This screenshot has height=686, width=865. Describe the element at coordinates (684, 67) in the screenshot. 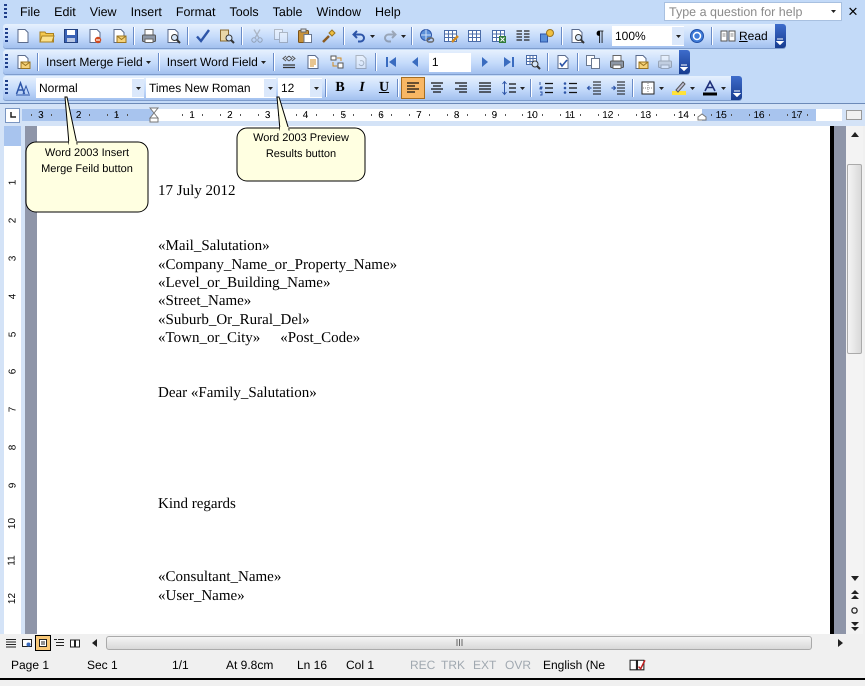

I see `chevron-icon` at that location.